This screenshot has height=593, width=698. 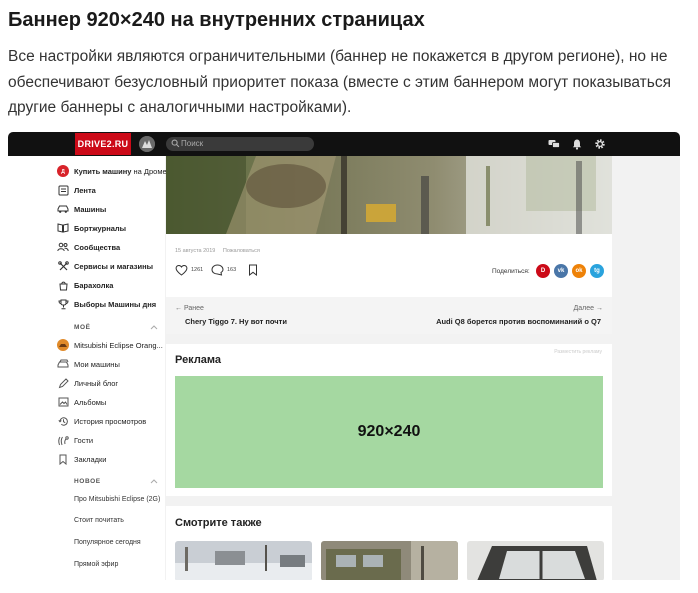 I want to click on prev-post-link: Chery Tiggo 7. Ну вот почти, so click(x=236, y=321).